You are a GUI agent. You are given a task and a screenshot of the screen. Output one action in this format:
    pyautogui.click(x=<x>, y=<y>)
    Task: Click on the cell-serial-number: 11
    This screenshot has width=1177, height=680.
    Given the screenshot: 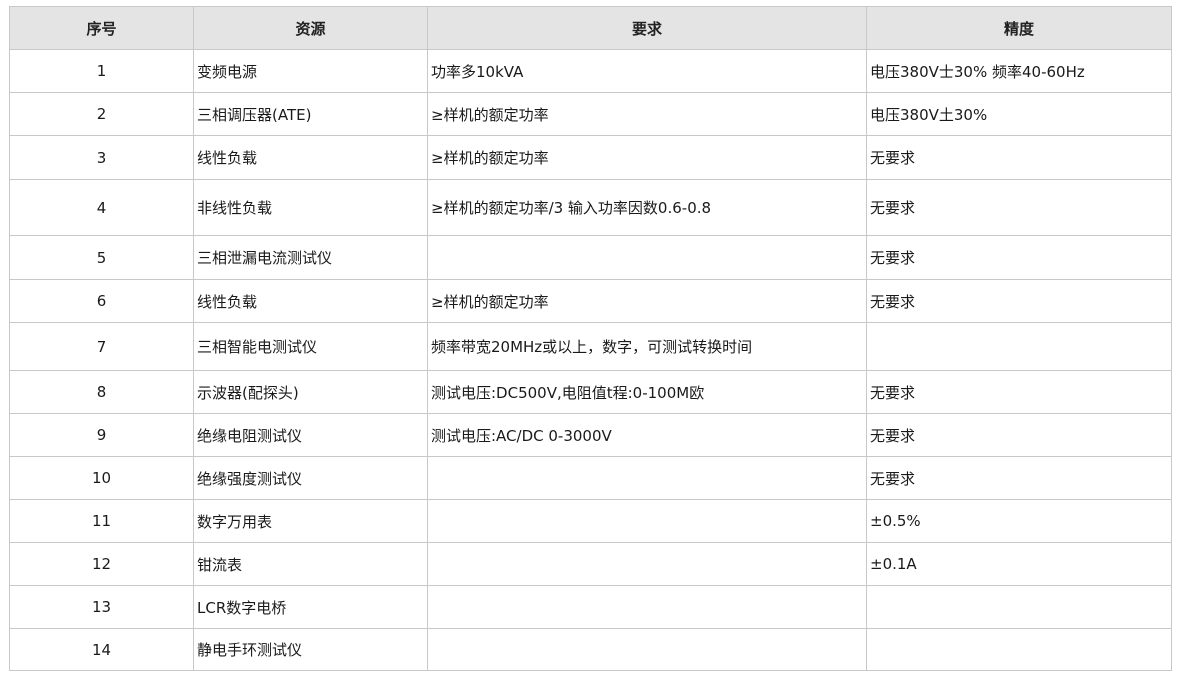 What is the action you would take?
    pyautogui.click(x=101, y=521)
    